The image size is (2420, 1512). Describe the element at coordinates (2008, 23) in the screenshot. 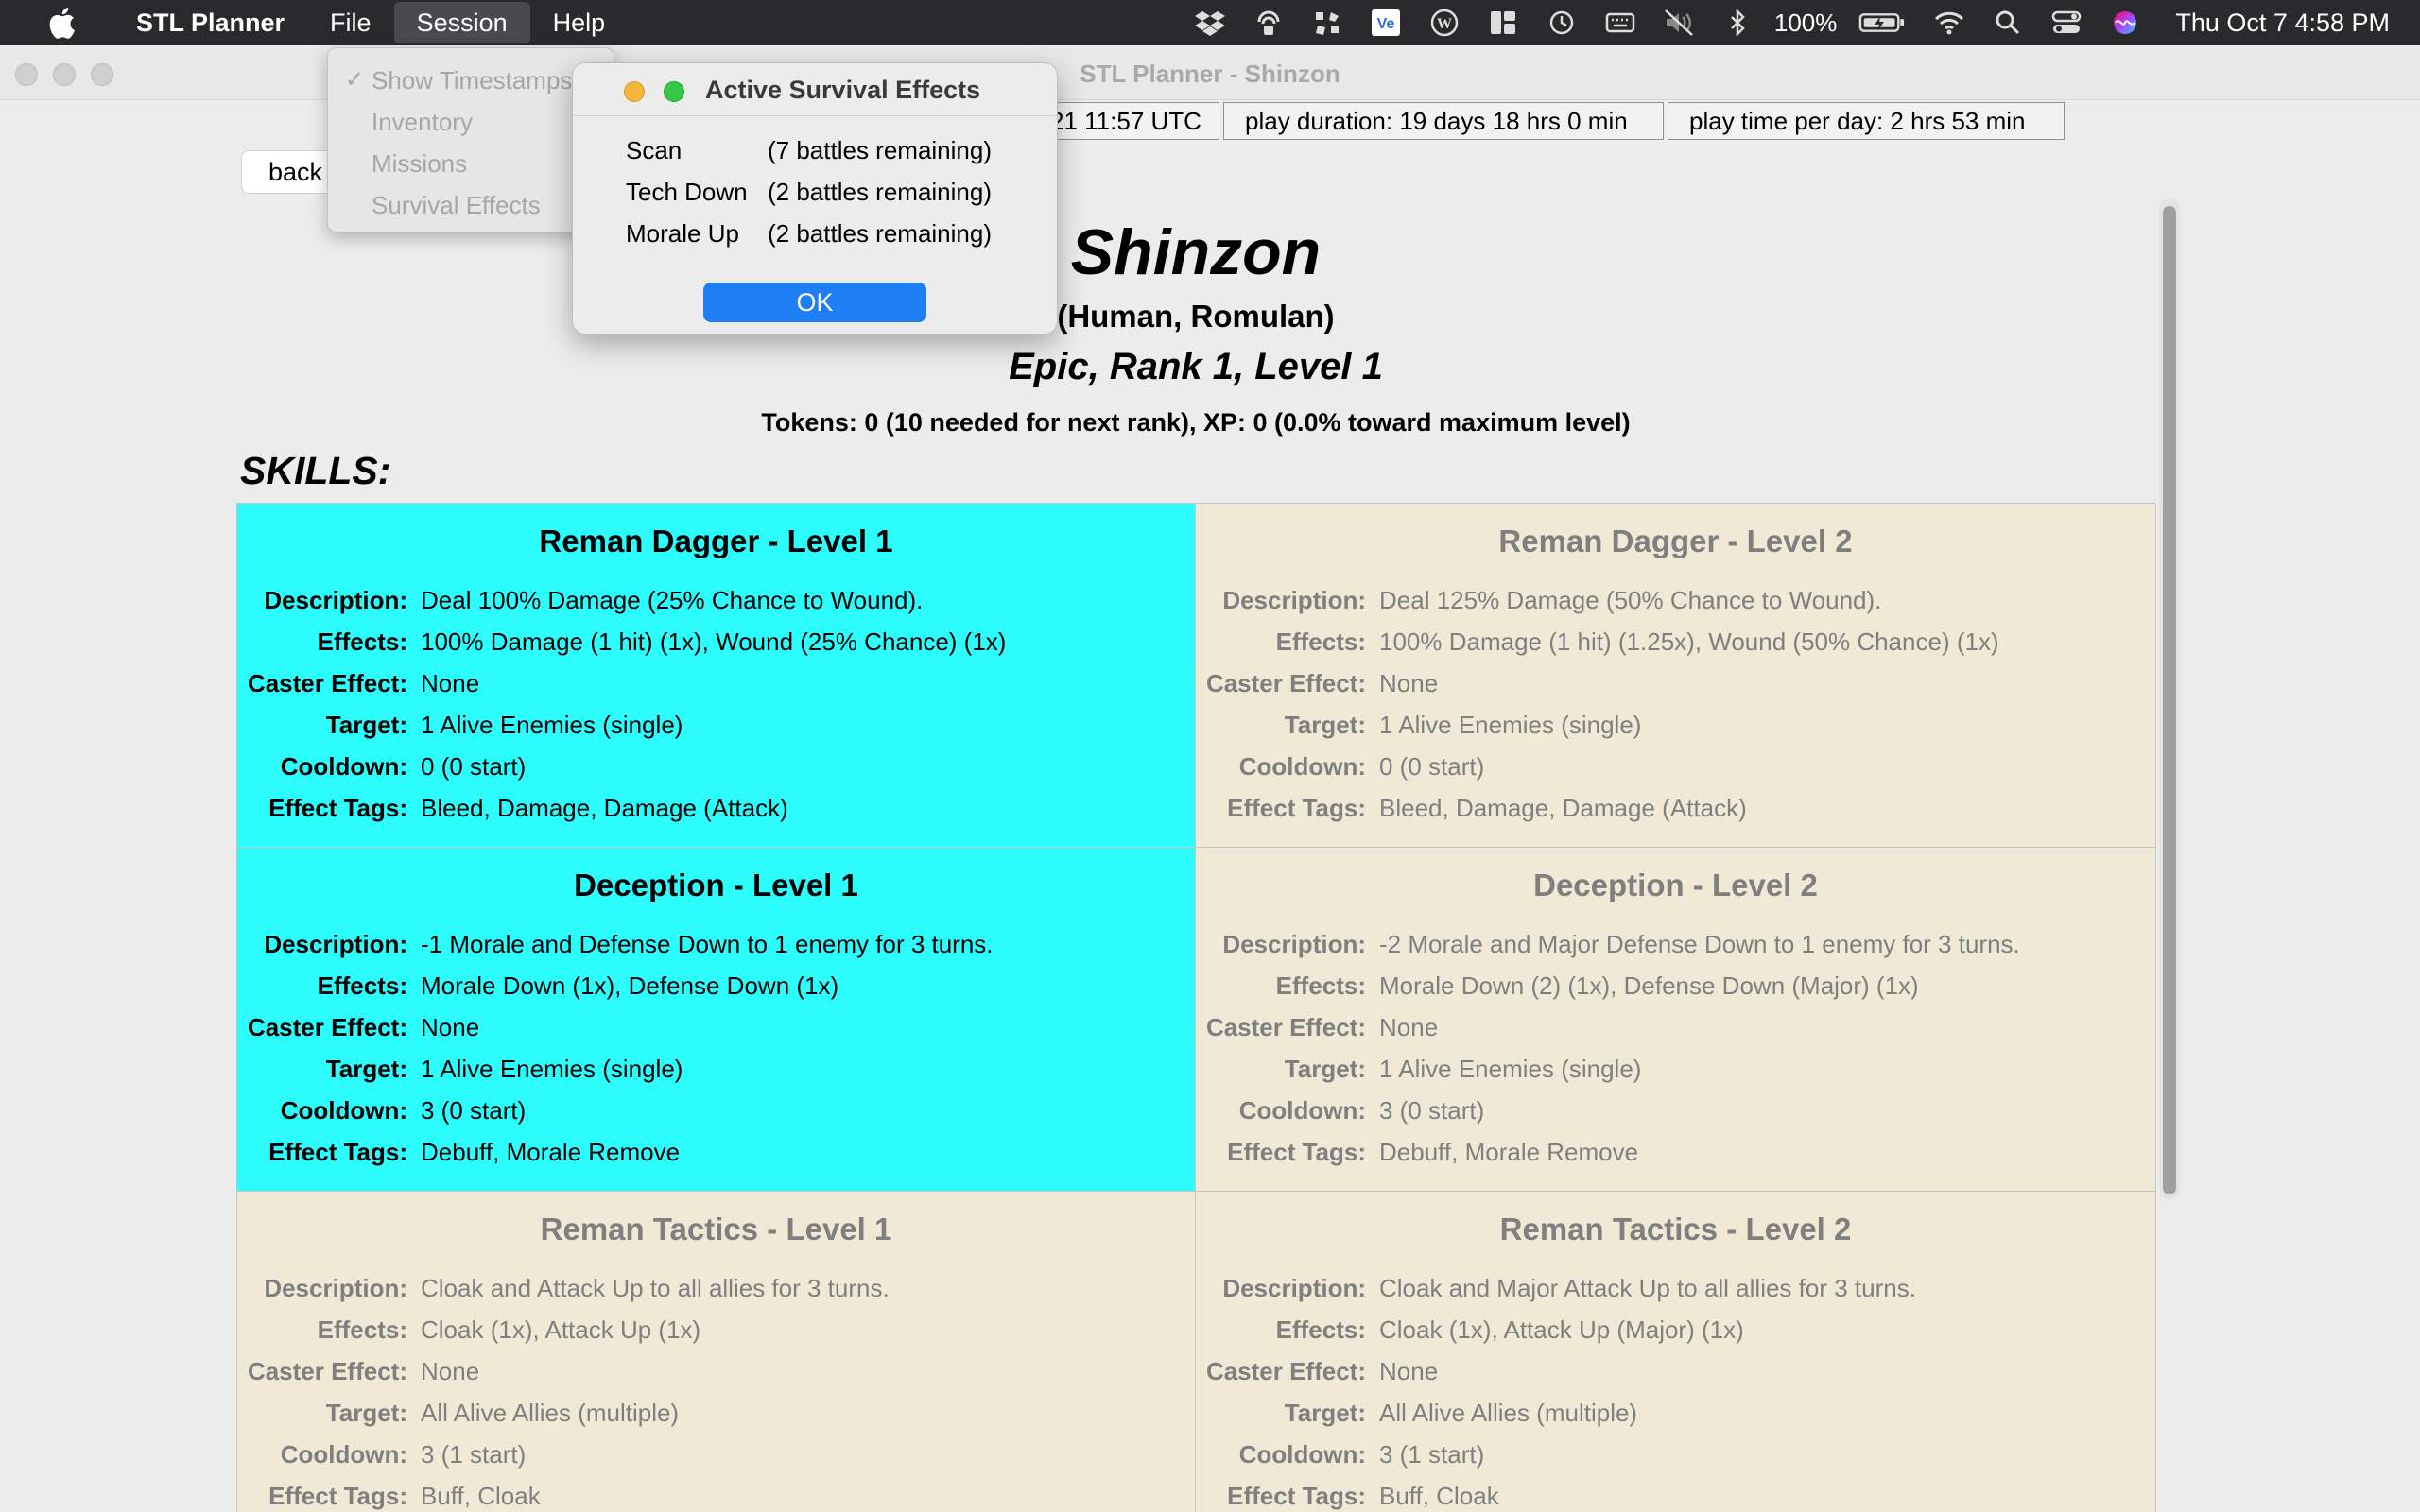

I see `spotlight-icon` at that location.